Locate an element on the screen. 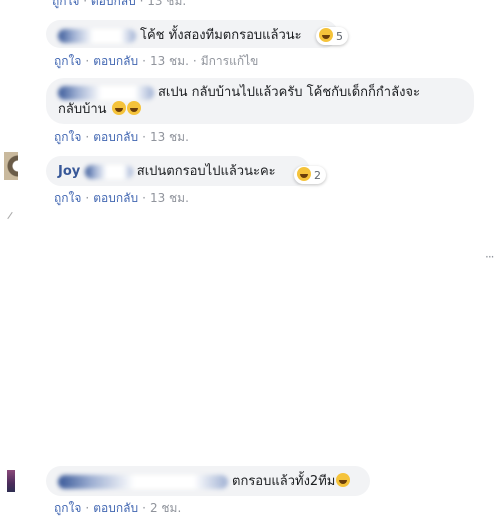 This screenshot has height=518, width=501. comment-bubble: ตกรอบแล้วทั้ง2ทีม is located at coordinates (208, 481).